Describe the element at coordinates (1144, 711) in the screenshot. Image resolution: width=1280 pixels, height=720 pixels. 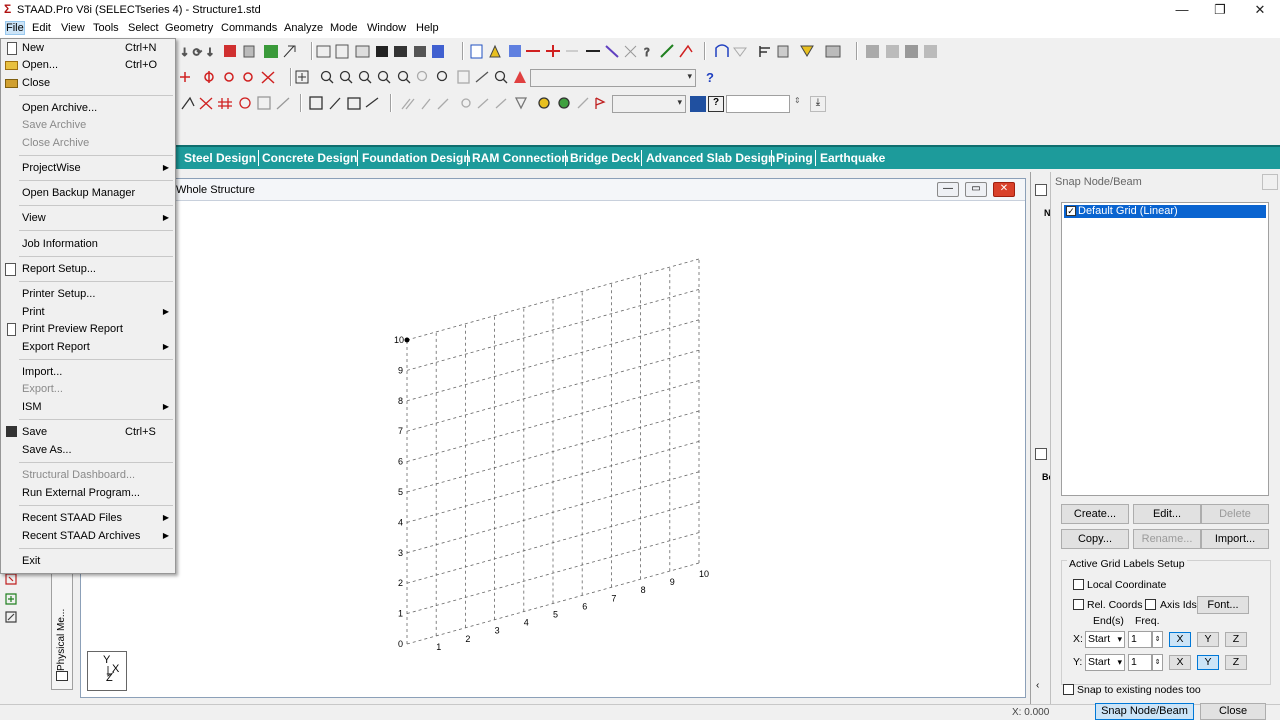
I see `snap-node-beam-button: Snap Node/Beam` at that location.